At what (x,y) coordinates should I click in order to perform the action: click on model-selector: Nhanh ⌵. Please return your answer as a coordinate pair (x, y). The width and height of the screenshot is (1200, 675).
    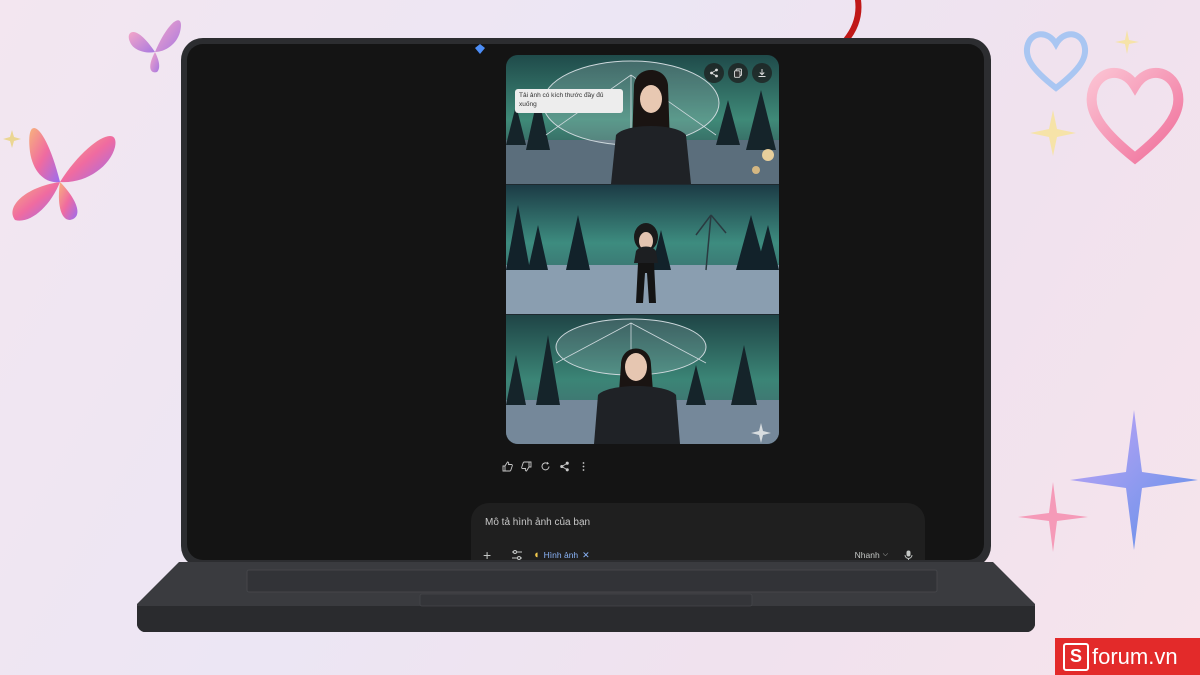
    Looking at the image, I should click on (871, 555).